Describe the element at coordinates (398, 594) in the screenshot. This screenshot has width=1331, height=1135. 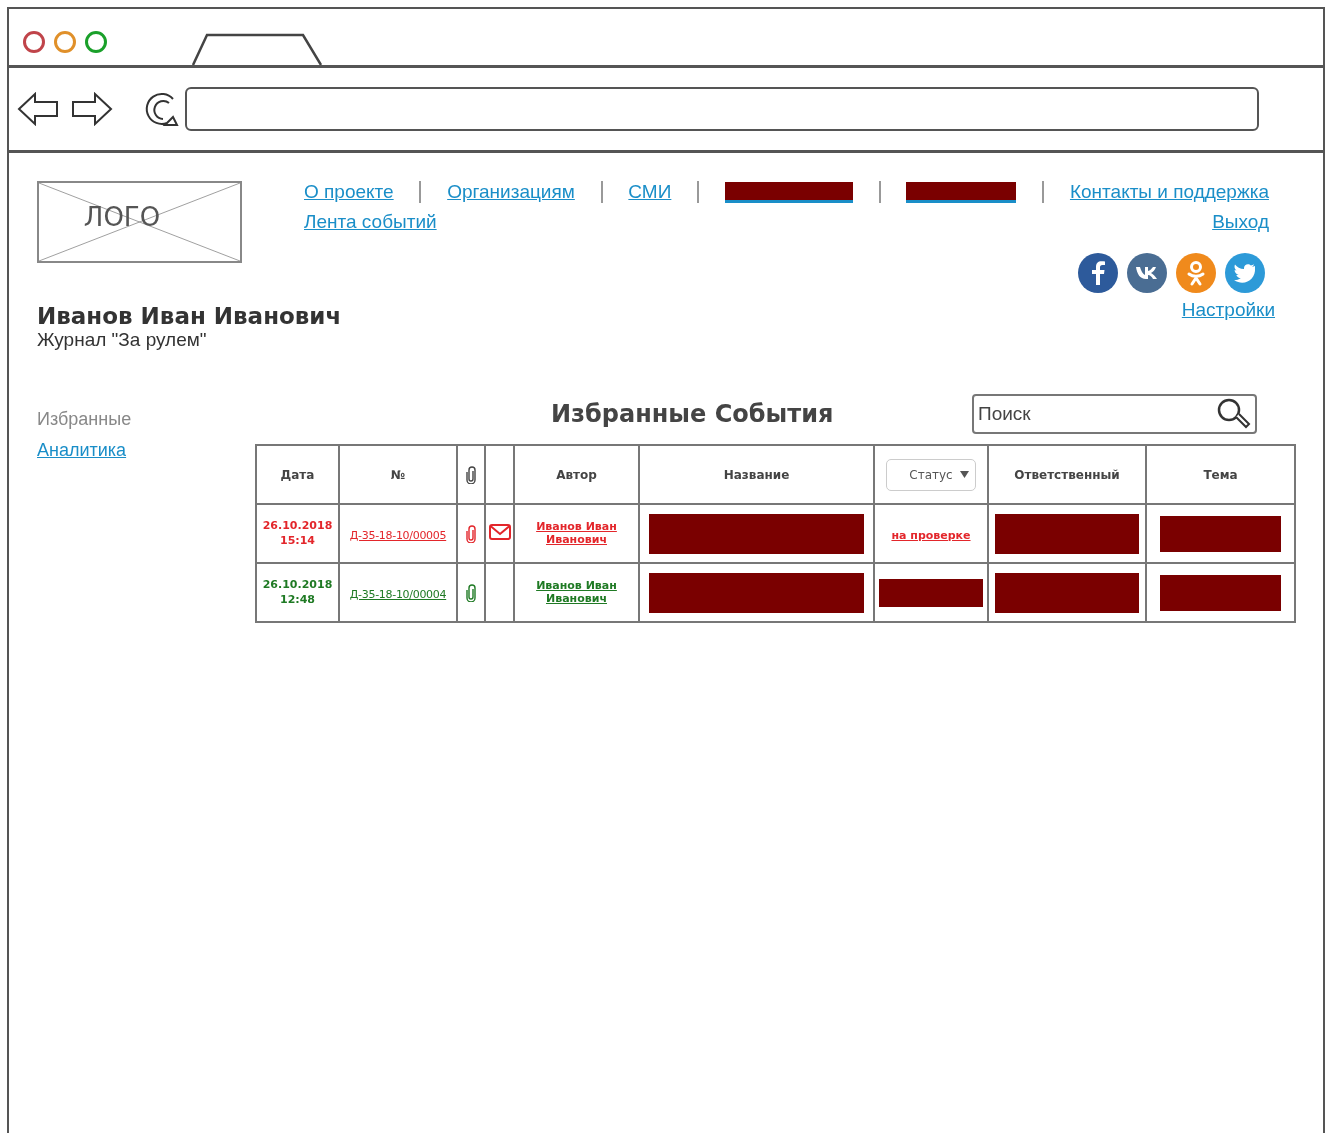
I see `document-number-link: Д-35-18-10/00004` at that location.